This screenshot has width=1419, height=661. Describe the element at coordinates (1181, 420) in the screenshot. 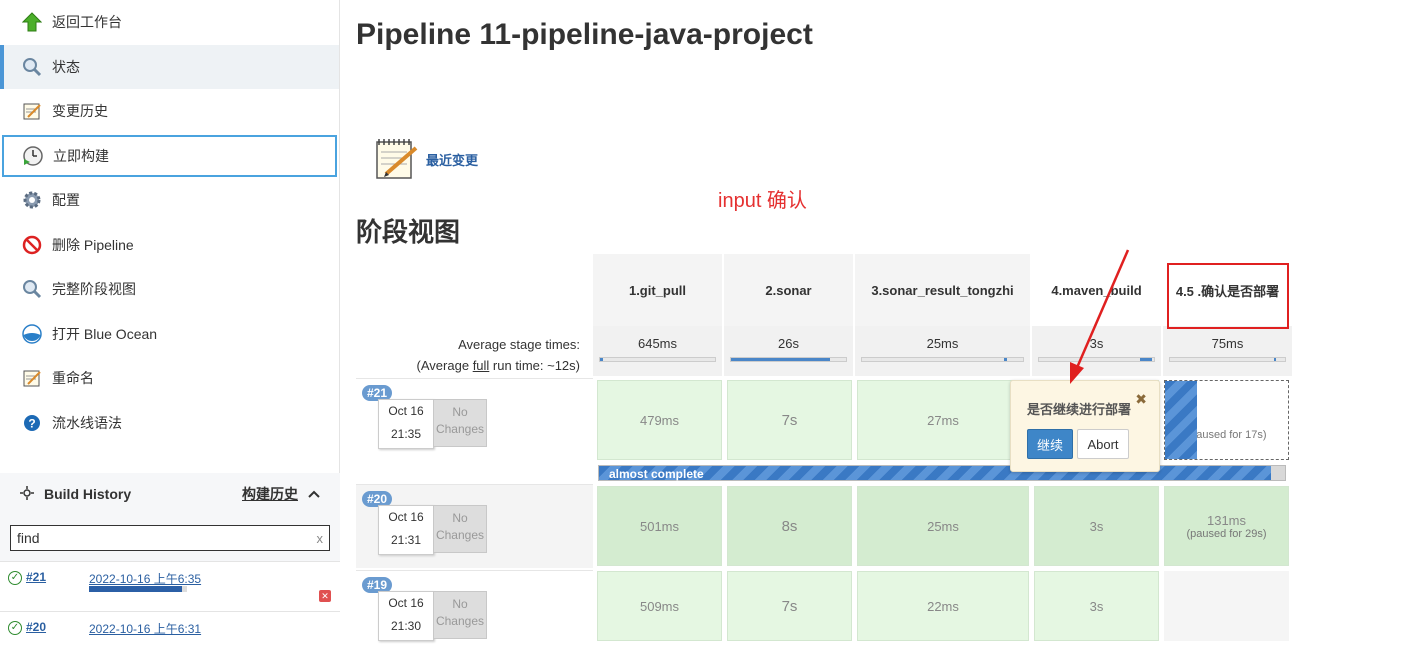

I see `paused-stripe` at that location.